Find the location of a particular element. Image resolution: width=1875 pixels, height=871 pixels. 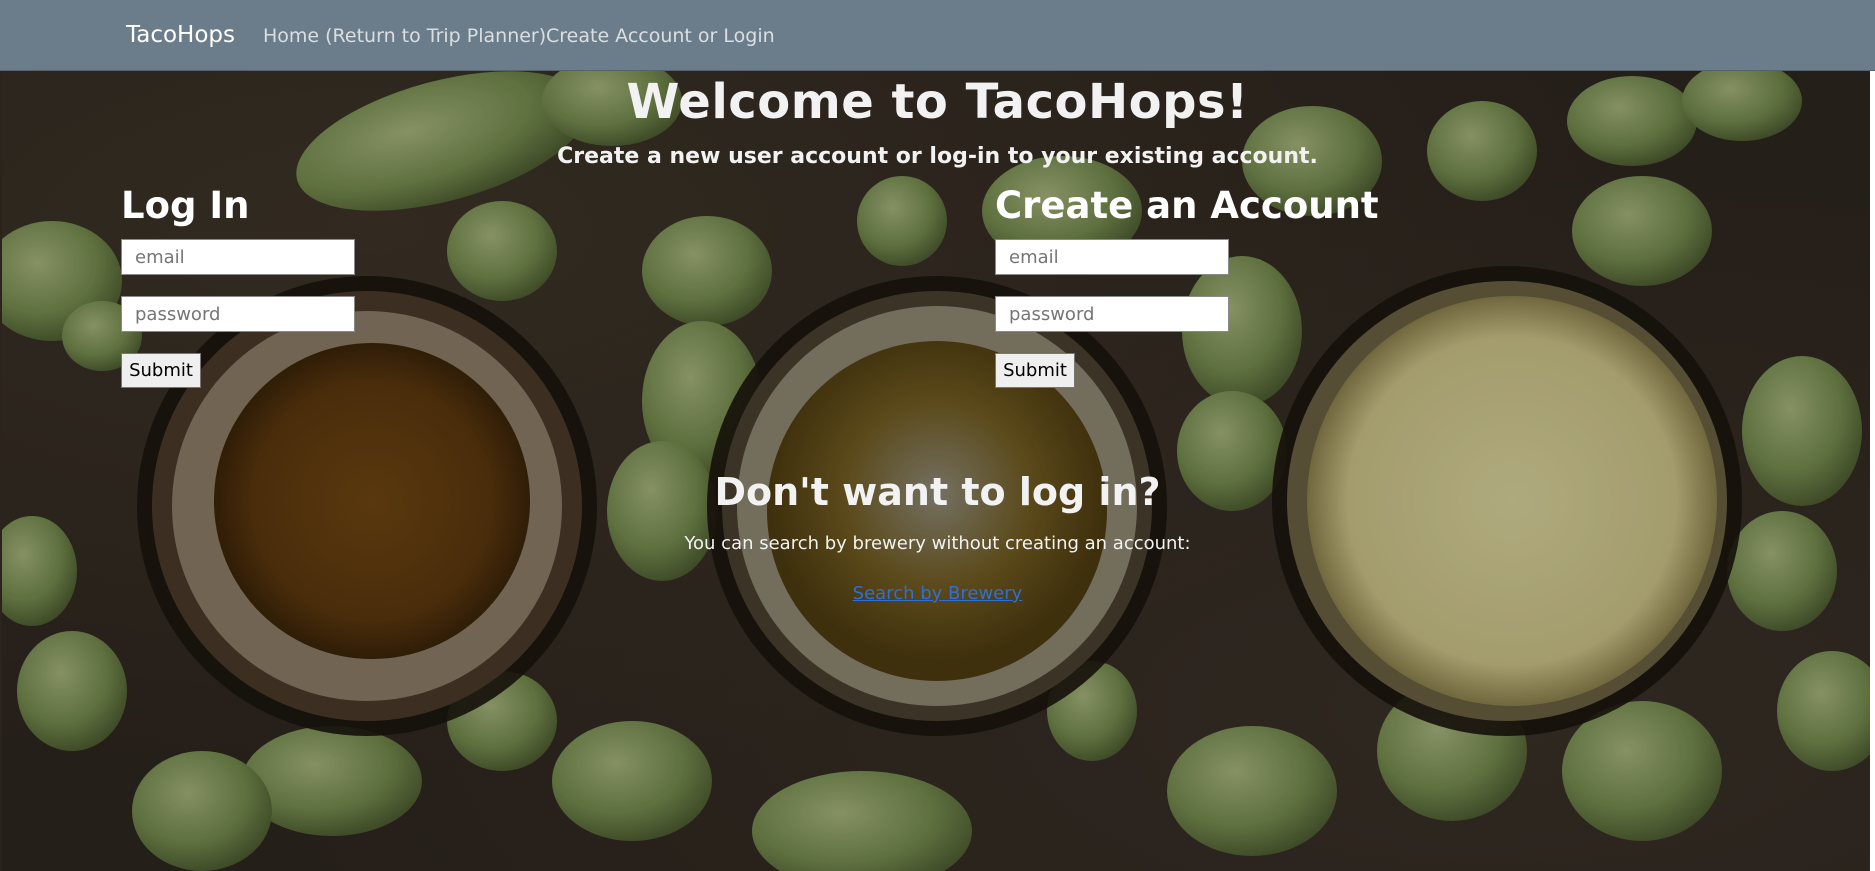

create-email-field is located at coordinates (1112, 257).